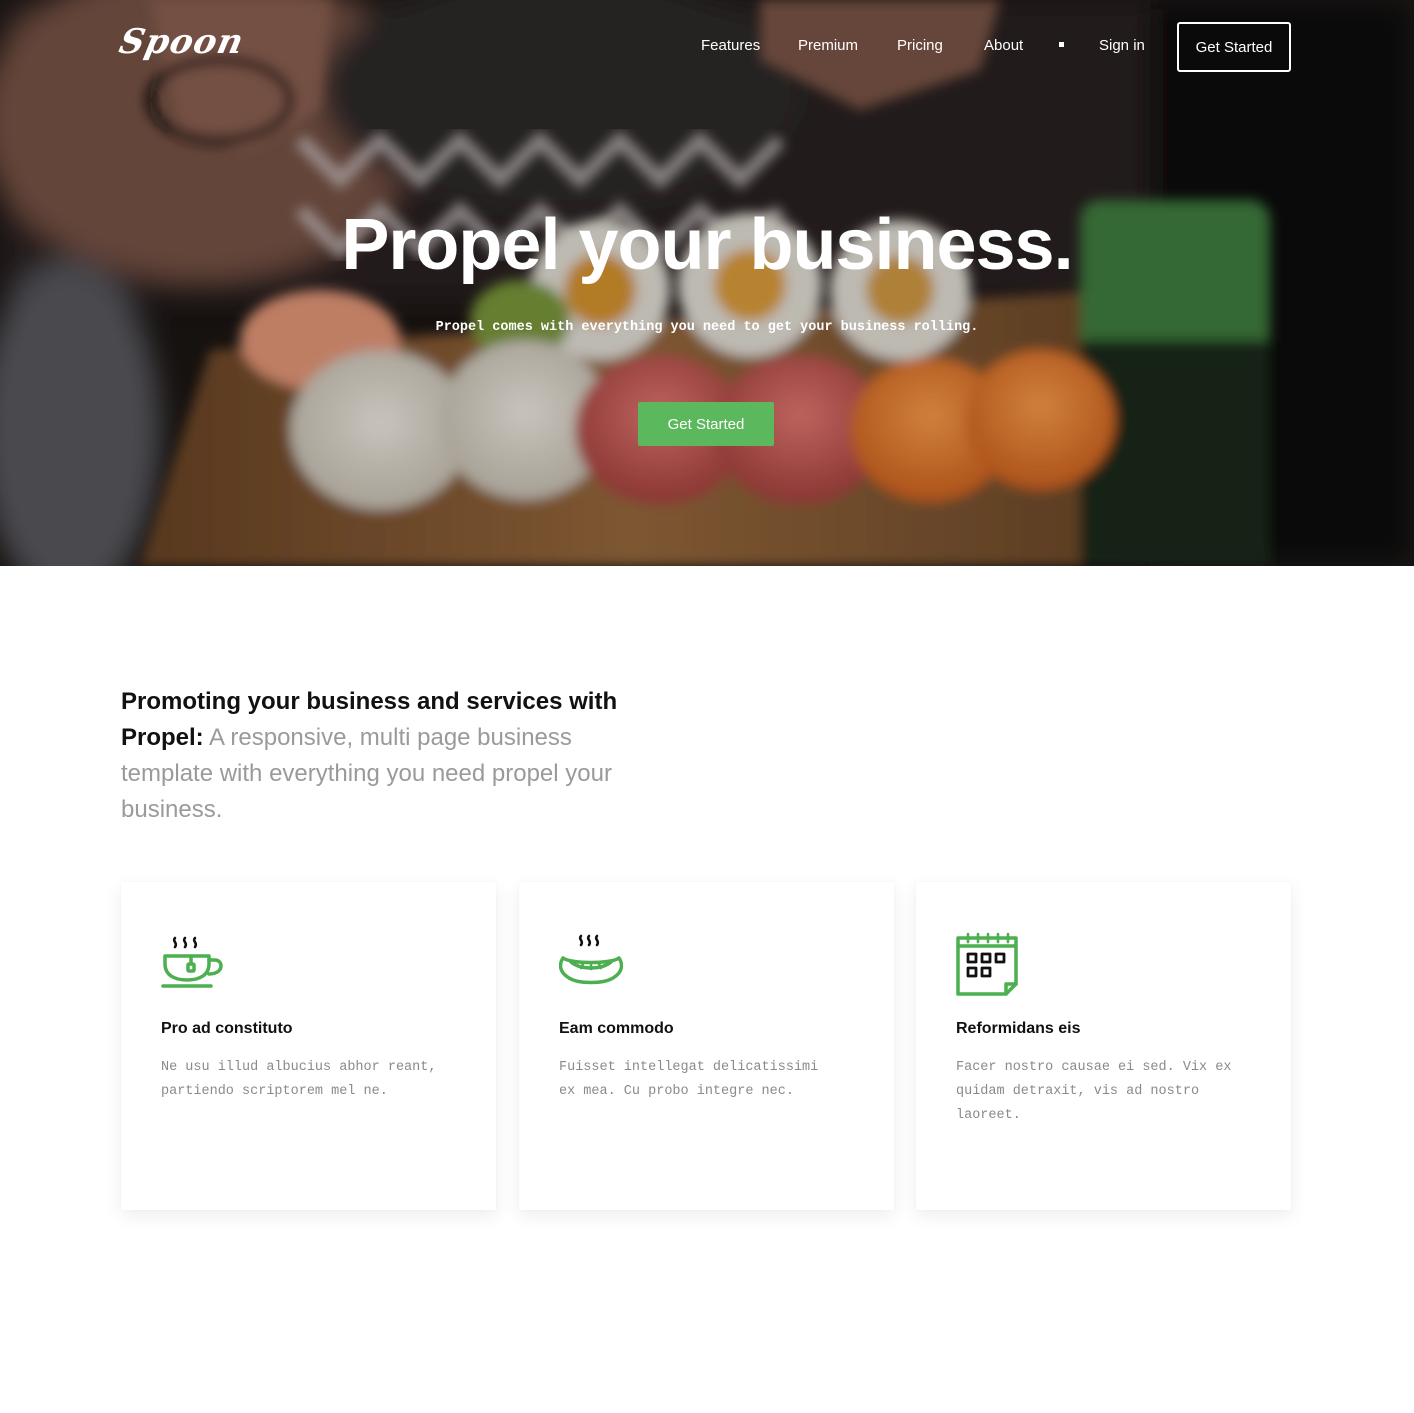 This screenshot has width=1414, height=1413. Describe the element at coordinates (920, 45) in the screenshot. I see `nav-link-pricing: Pricing` at that location.